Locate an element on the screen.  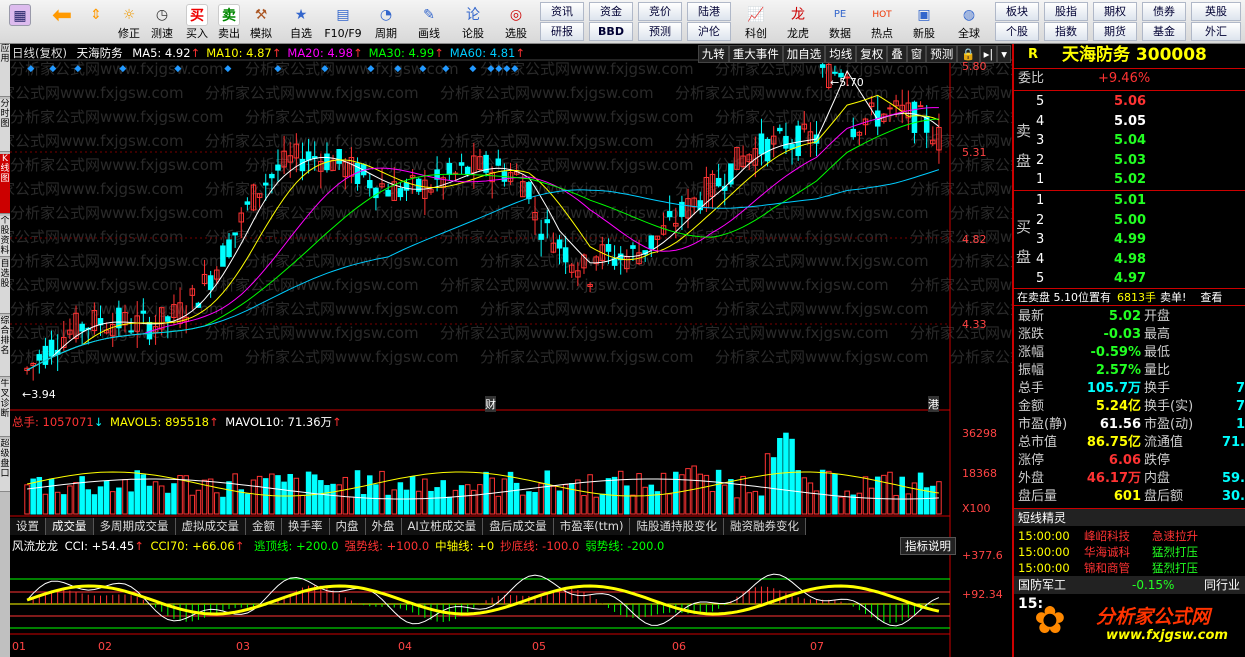
nav-auction: 竞价 is located at coordinates (660, 11).